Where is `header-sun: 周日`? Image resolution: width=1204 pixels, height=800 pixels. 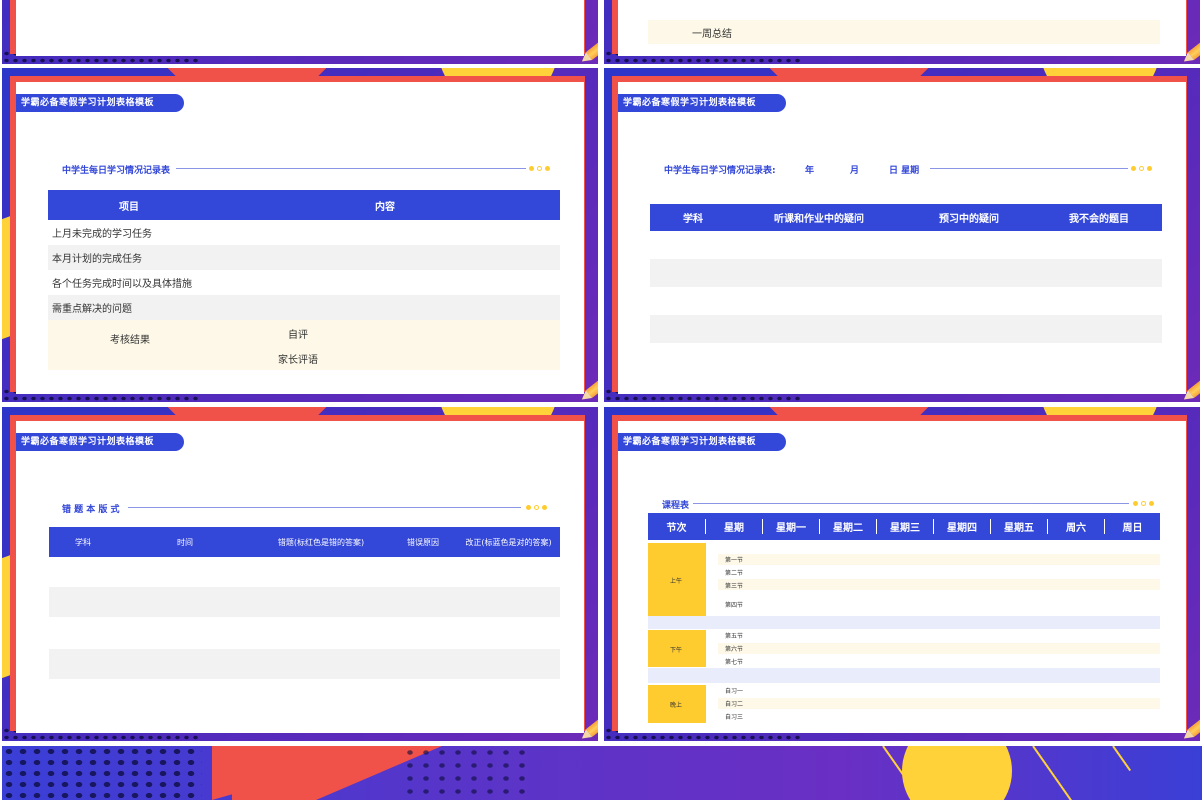
header-sun: 周日 is located at coordinates (1132, 528).